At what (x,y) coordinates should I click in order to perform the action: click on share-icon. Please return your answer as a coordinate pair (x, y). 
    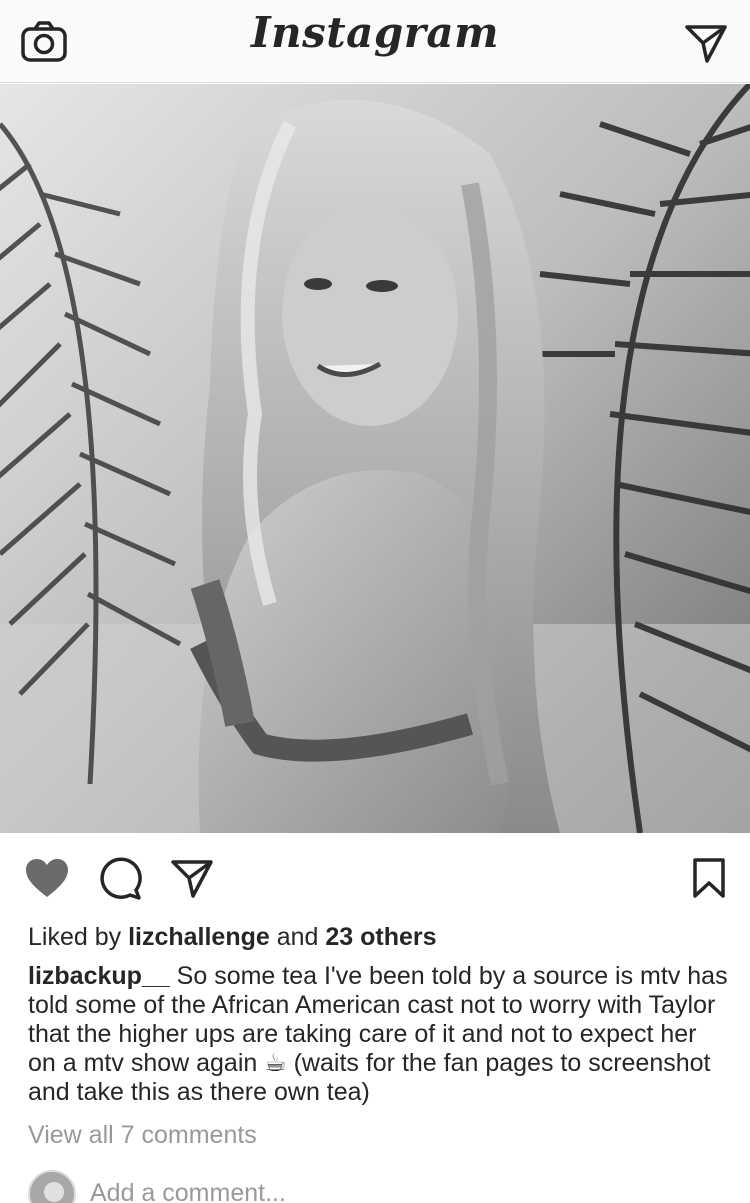
    Looking at the image, I should click on (192, 878).